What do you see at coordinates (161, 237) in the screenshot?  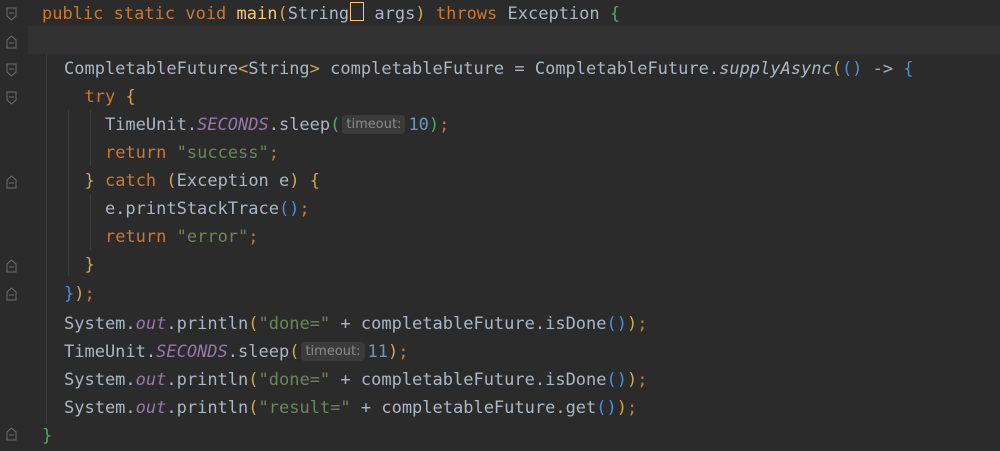 I see `code-line-text: return "error";` at bounding box center [161, 237].